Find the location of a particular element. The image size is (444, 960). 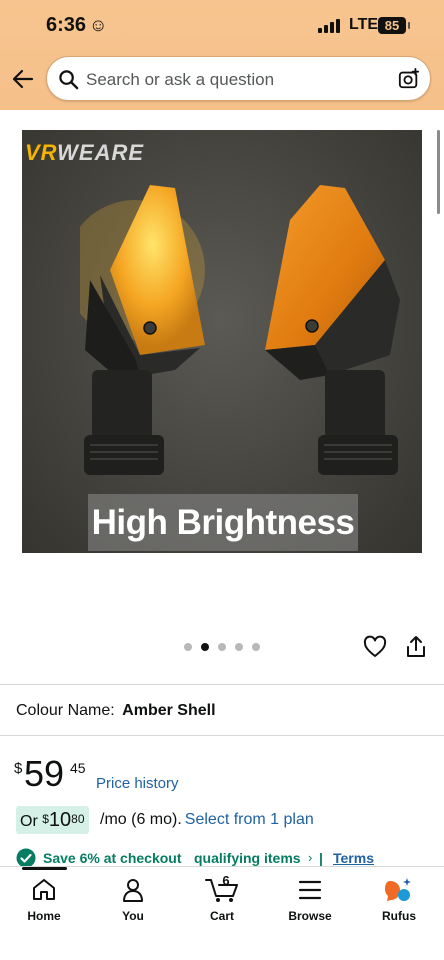

search-bar is located at coordinates (238, 78).